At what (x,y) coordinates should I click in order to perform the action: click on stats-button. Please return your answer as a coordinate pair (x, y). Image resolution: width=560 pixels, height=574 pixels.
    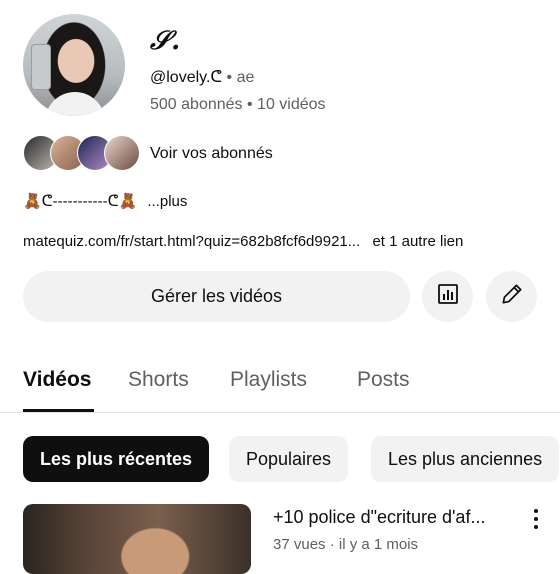
    Looking at the image, I should click on (447, 296).